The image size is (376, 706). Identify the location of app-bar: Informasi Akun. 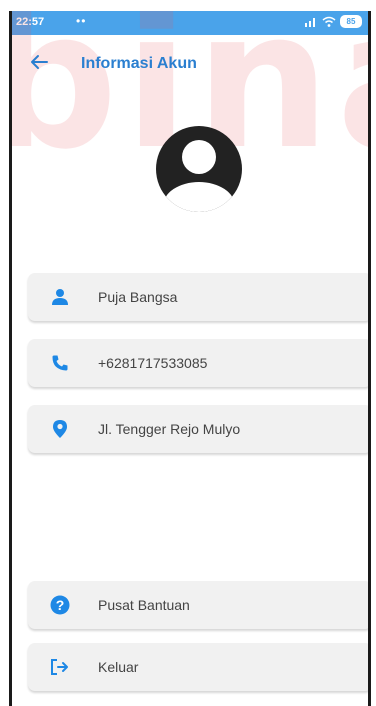
(190, 63).